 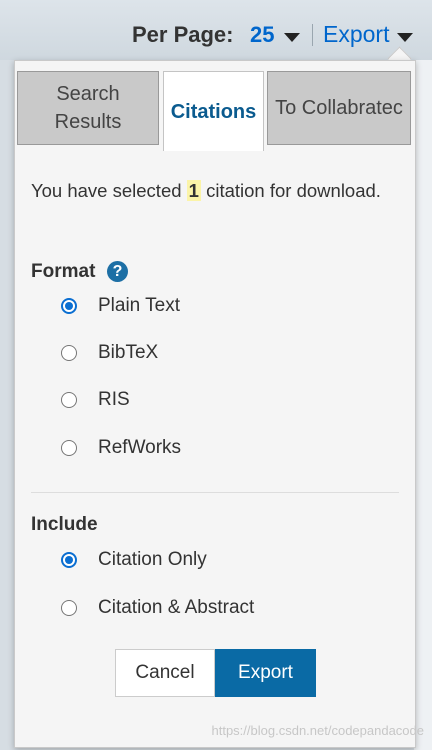 What do you see at coordinates (265, 673) in the screenshot?
I see `export-button: Export` at bounding box center [265, 673].